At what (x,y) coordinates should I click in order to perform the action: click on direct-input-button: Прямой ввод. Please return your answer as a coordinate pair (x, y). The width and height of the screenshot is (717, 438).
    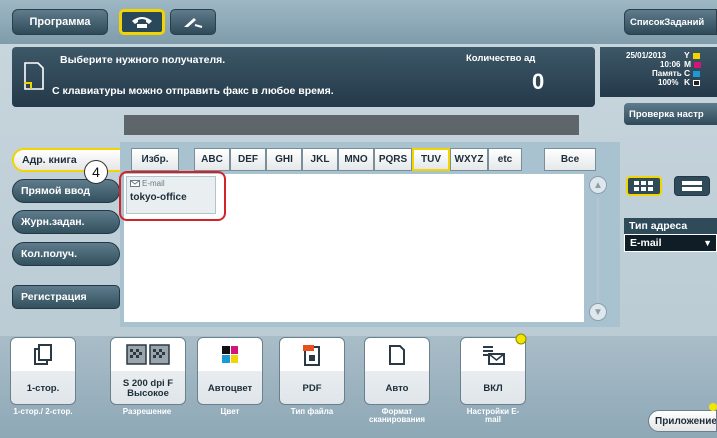
    Looking at the image, I should click on (66, 191).